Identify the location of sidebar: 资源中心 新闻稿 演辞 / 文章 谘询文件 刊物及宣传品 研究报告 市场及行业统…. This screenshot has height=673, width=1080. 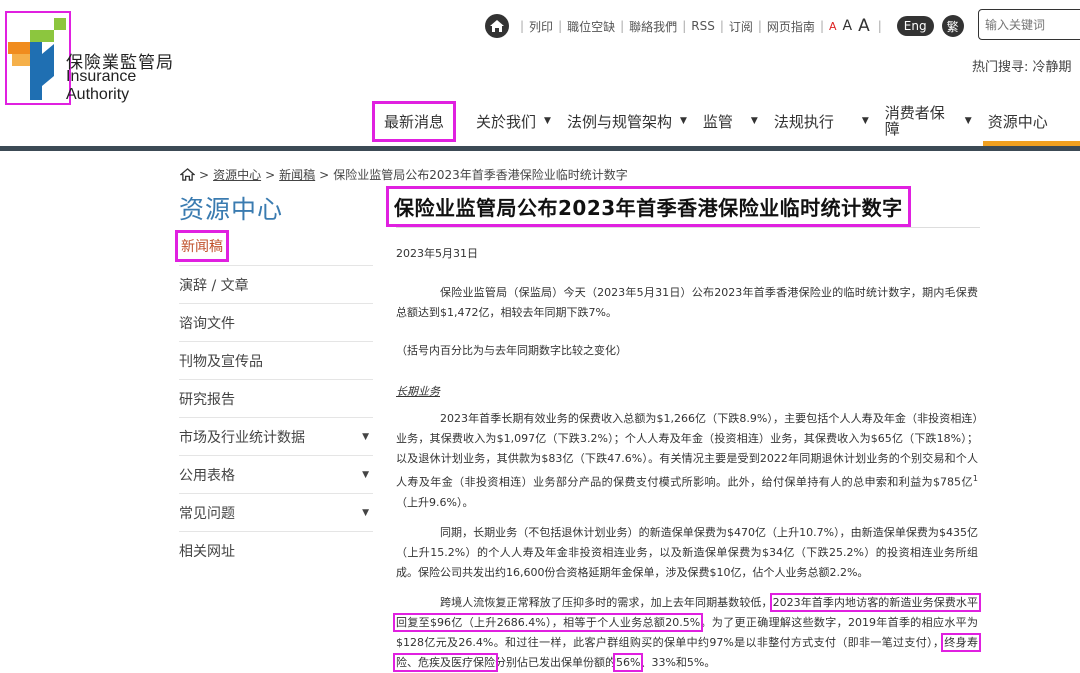
(274, 379).